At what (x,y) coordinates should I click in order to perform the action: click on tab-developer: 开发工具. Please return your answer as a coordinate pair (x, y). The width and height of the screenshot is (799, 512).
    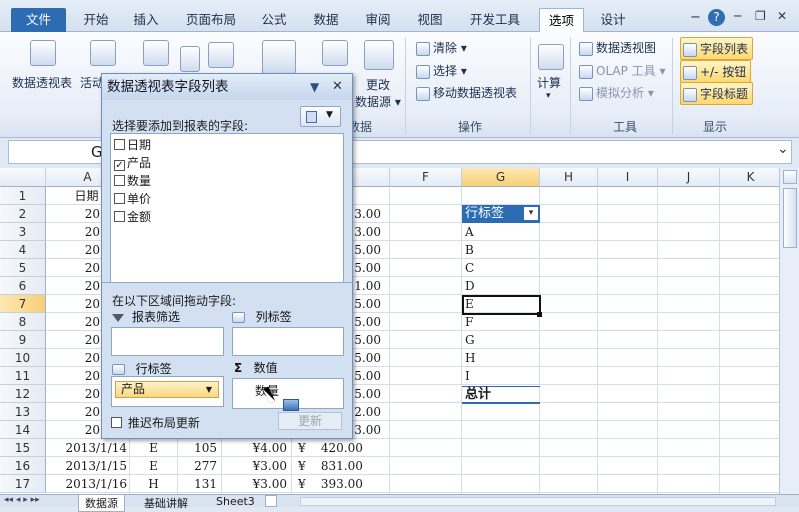
    Looking at the image, I should click on (495, 21).